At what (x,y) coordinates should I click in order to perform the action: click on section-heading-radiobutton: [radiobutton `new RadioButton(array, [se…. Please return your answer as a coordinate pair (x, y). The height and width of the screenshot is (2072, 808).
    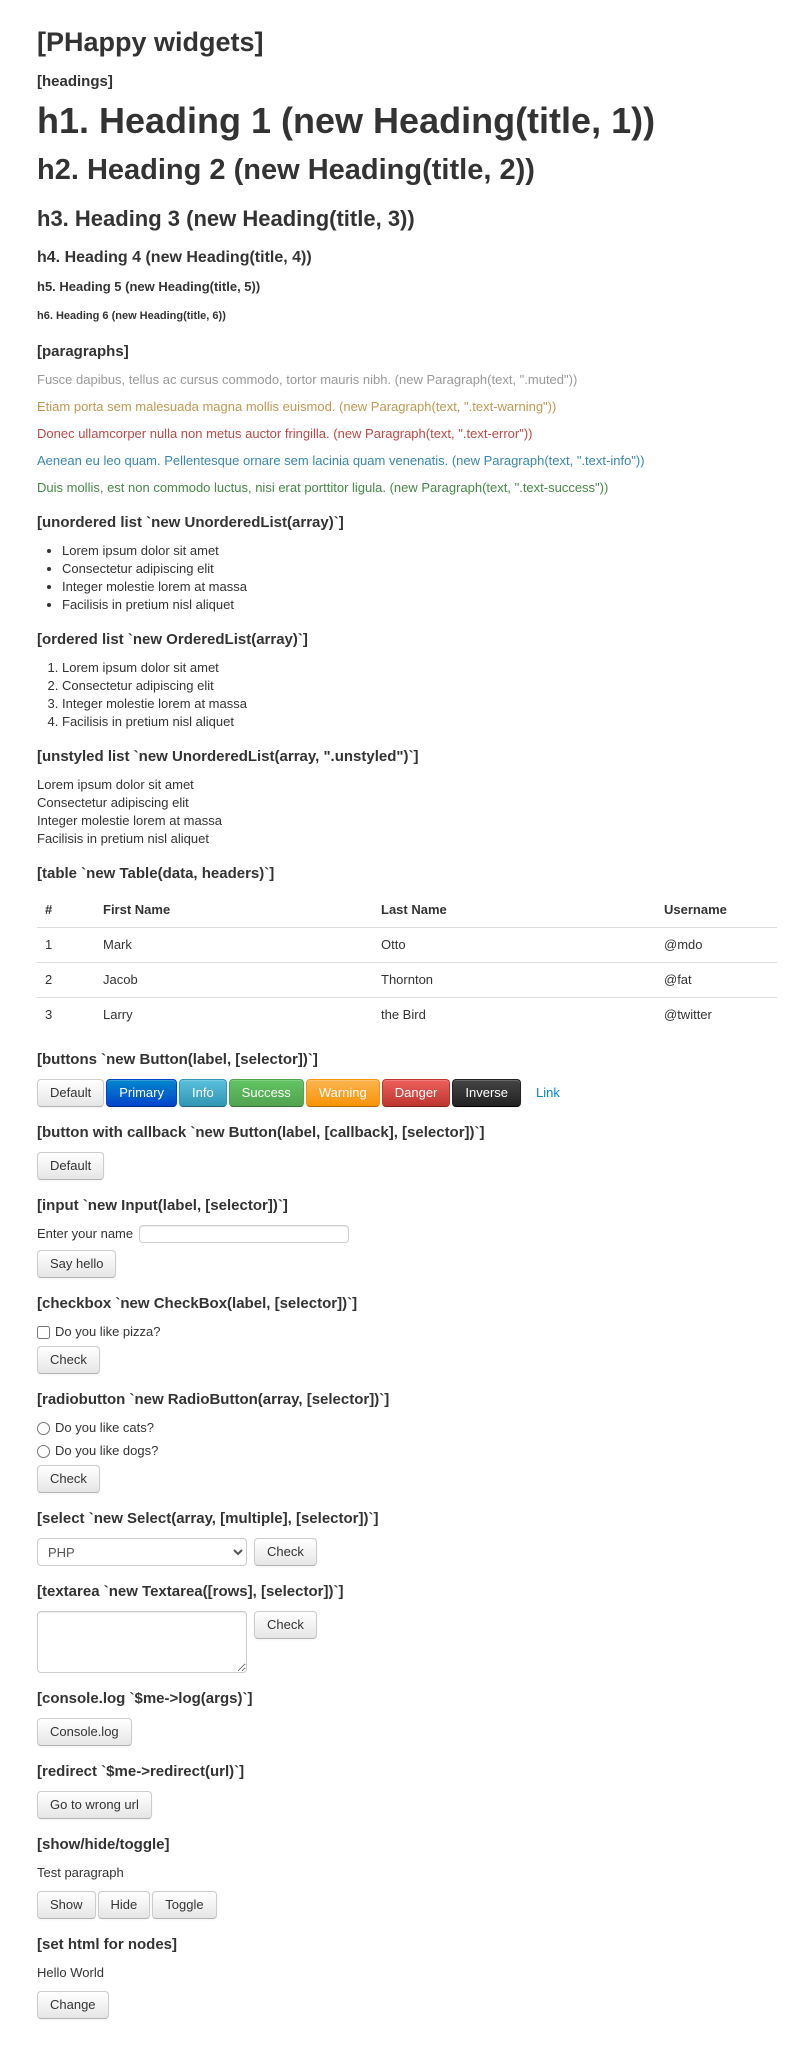
    Looking at the image, I should click on (213, 1399).